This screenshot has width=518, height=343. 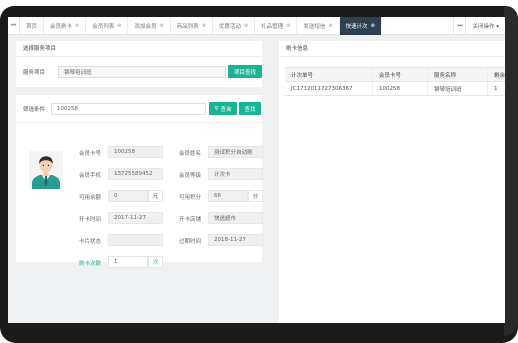 I want to click on tab-member-swipe: 会员刷卡 ⊗, so click(x=65, y=26).